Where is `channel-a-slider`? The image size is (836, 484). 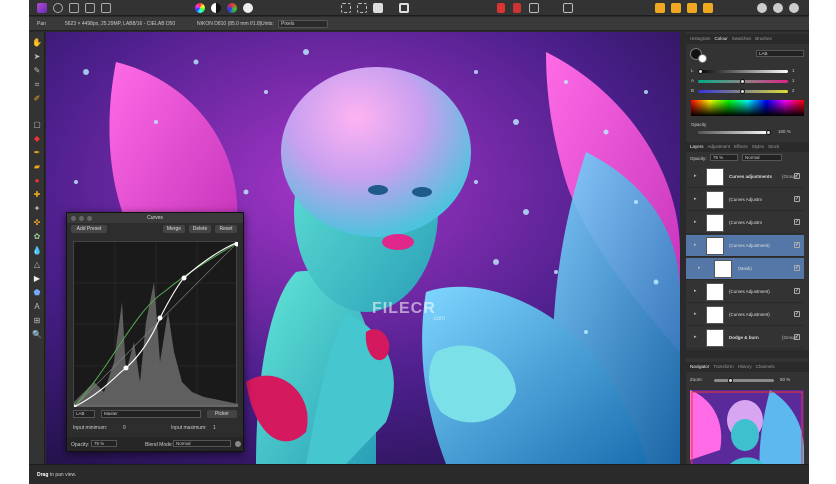
channel-a-slider is located at coordinates (743, 81).